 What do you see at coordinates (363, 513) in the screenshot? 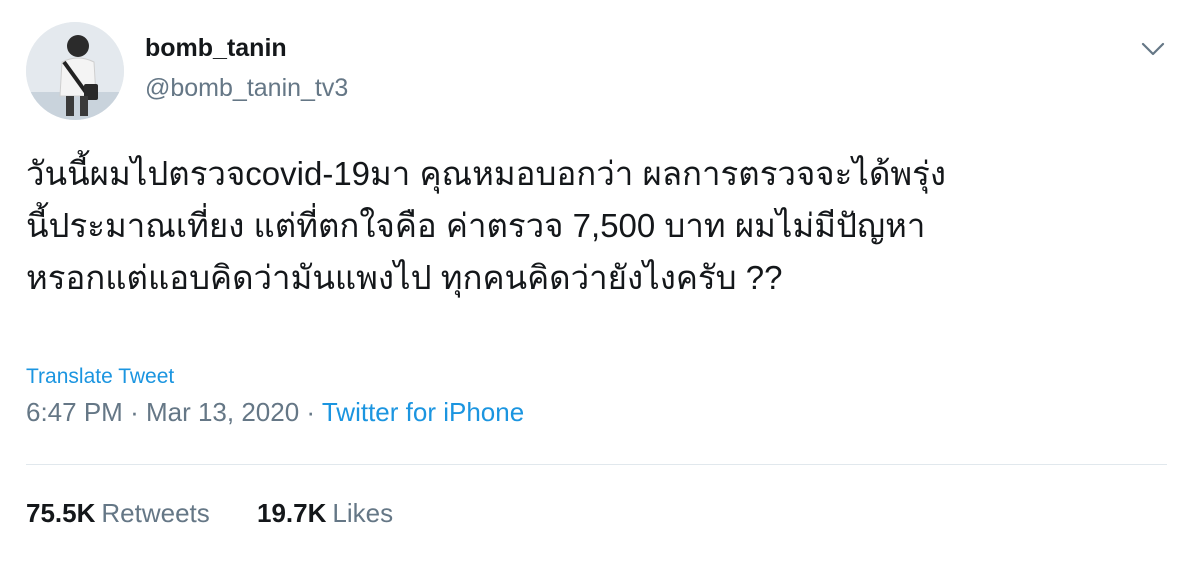
I see `likes-label: Likes` at bounding box center [363, 513].